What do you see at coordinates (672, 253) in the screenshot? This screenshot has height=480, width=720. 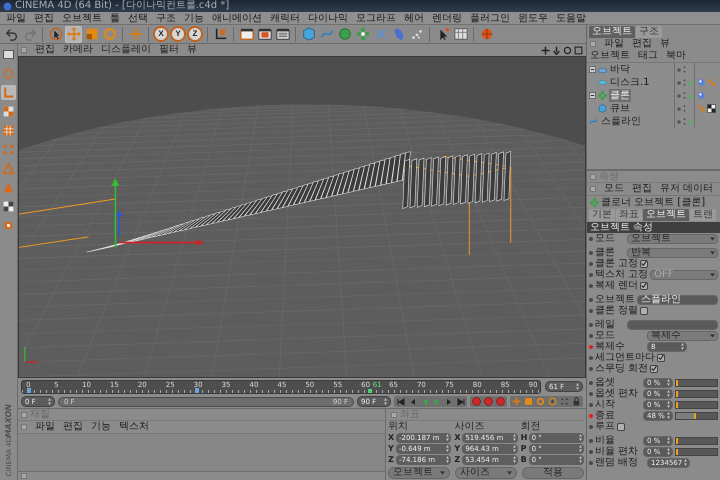 I see `dropdown: 반복` at bounding box center [672, 253].